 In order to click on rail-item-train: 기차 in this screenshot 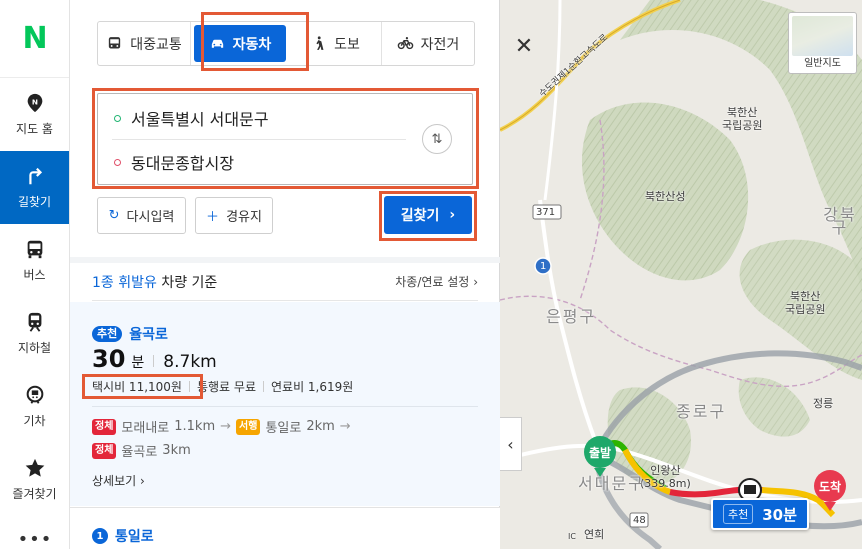, I will do `click(34, 406)`.